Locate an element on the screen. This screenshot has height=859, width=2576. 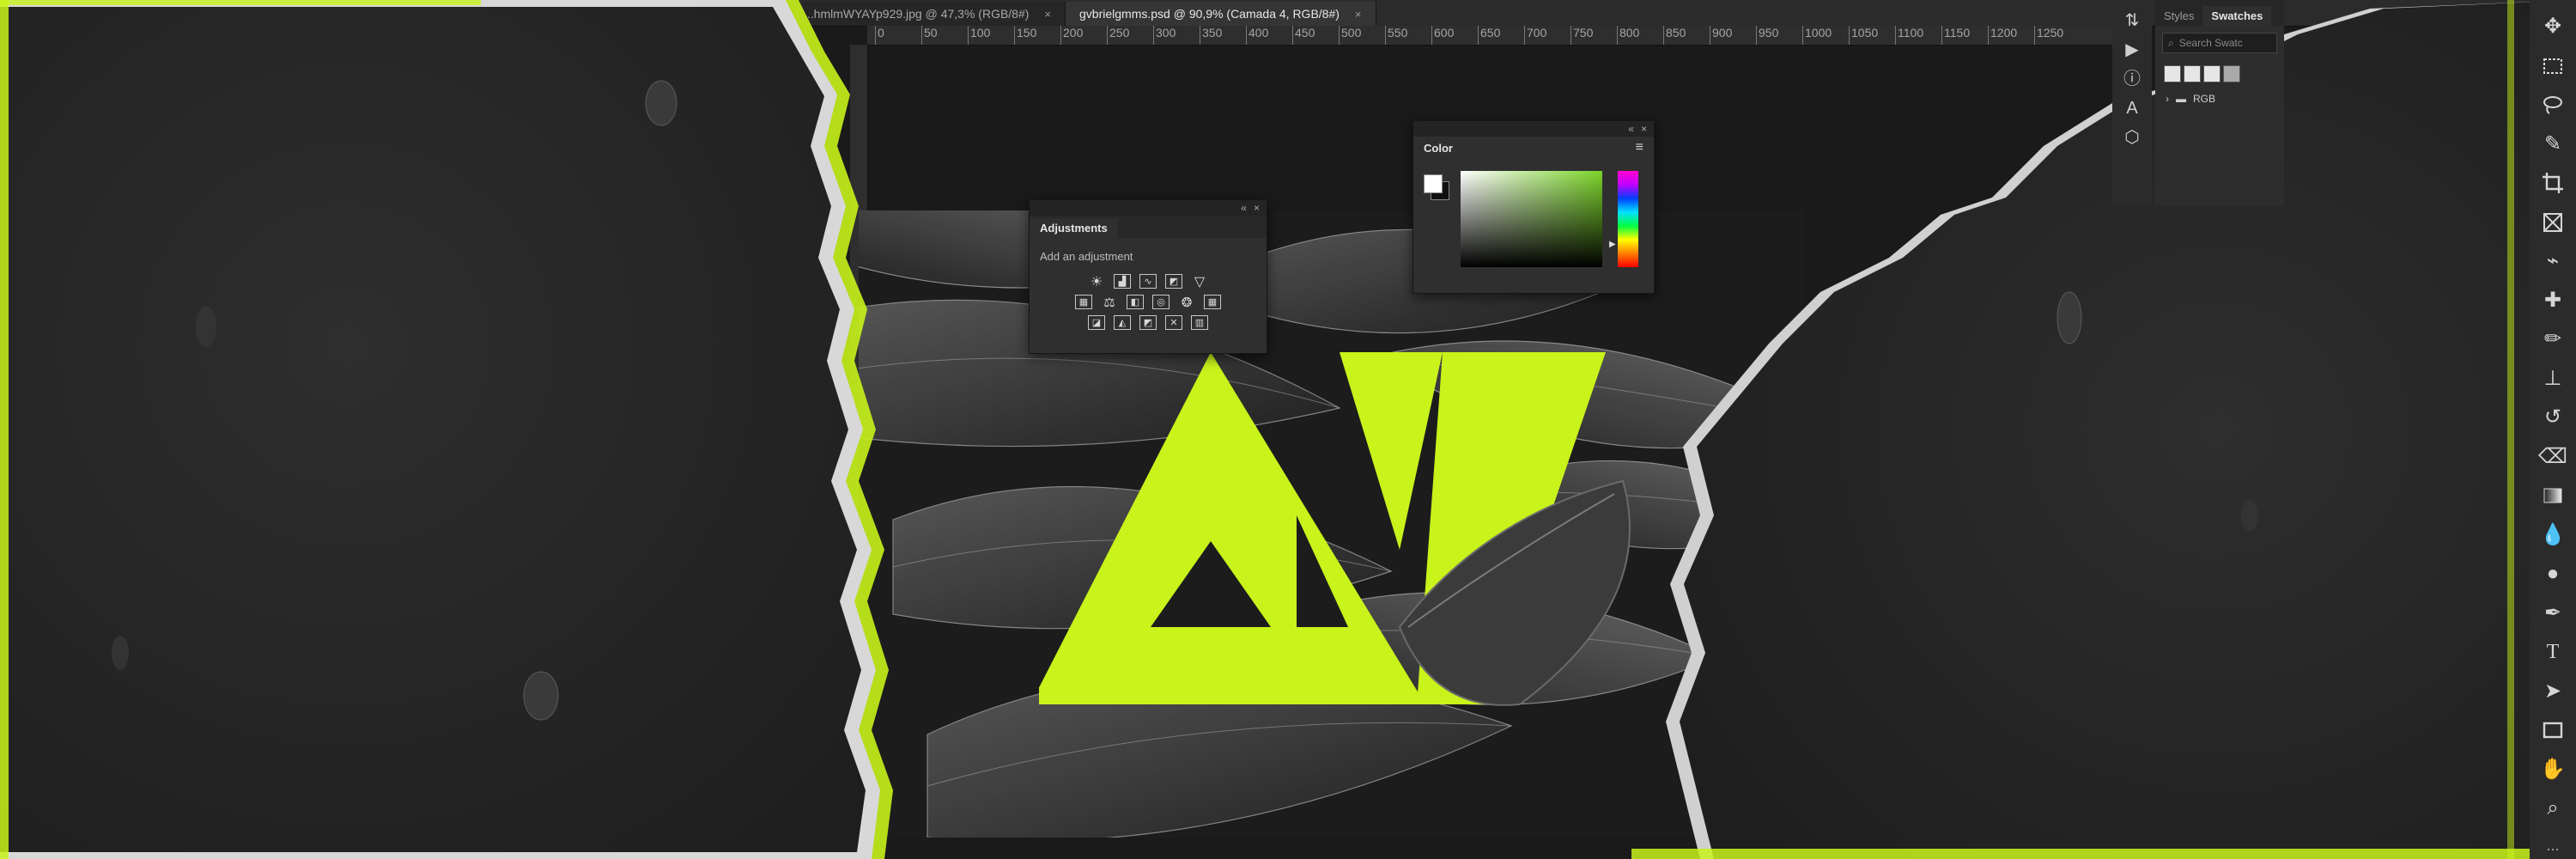
healing-brush-icon: ✚ is located at coordinates (2552, 300).